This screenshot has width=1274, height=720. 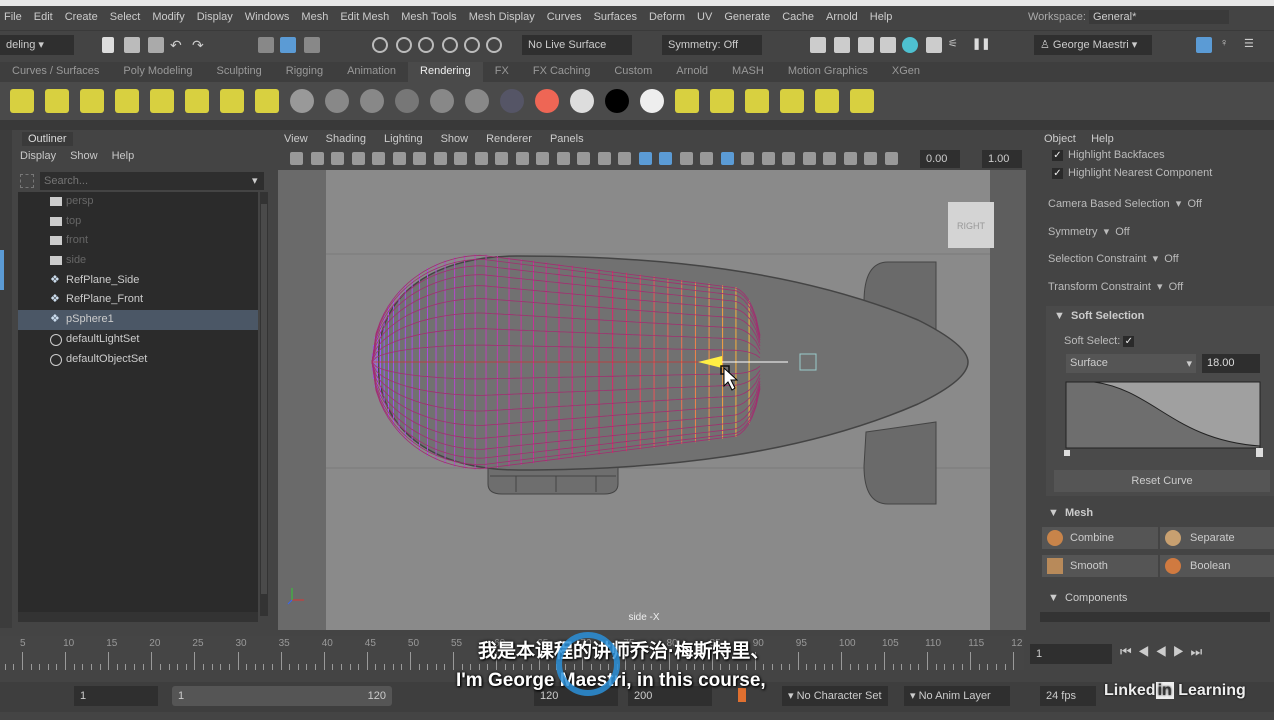 What do you see at coordinates (157, 72) in the screenshot?
I see `tab-poly-modeling: Poly Modeling` at bounding box center [157, 72].